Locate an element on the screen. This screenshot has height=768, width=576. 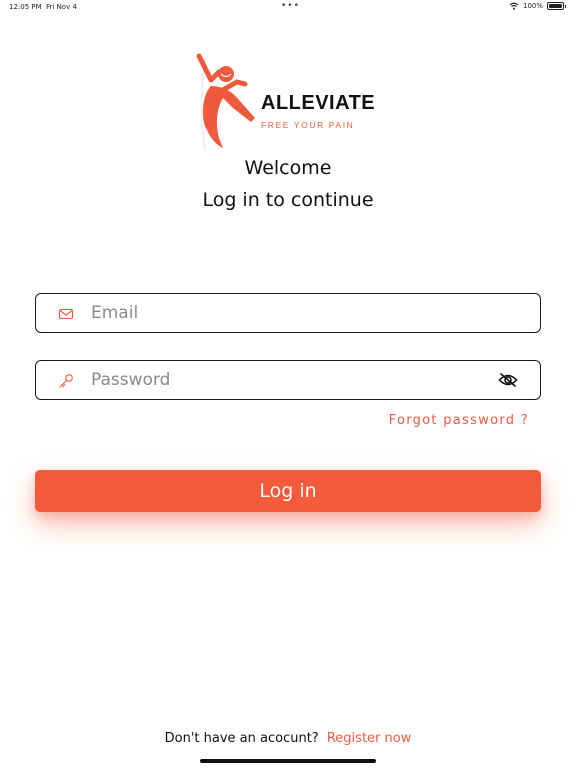
status-bar: 12:05 PM Fri Nov 4 ••• 100% is located at coordinates (288, 7).